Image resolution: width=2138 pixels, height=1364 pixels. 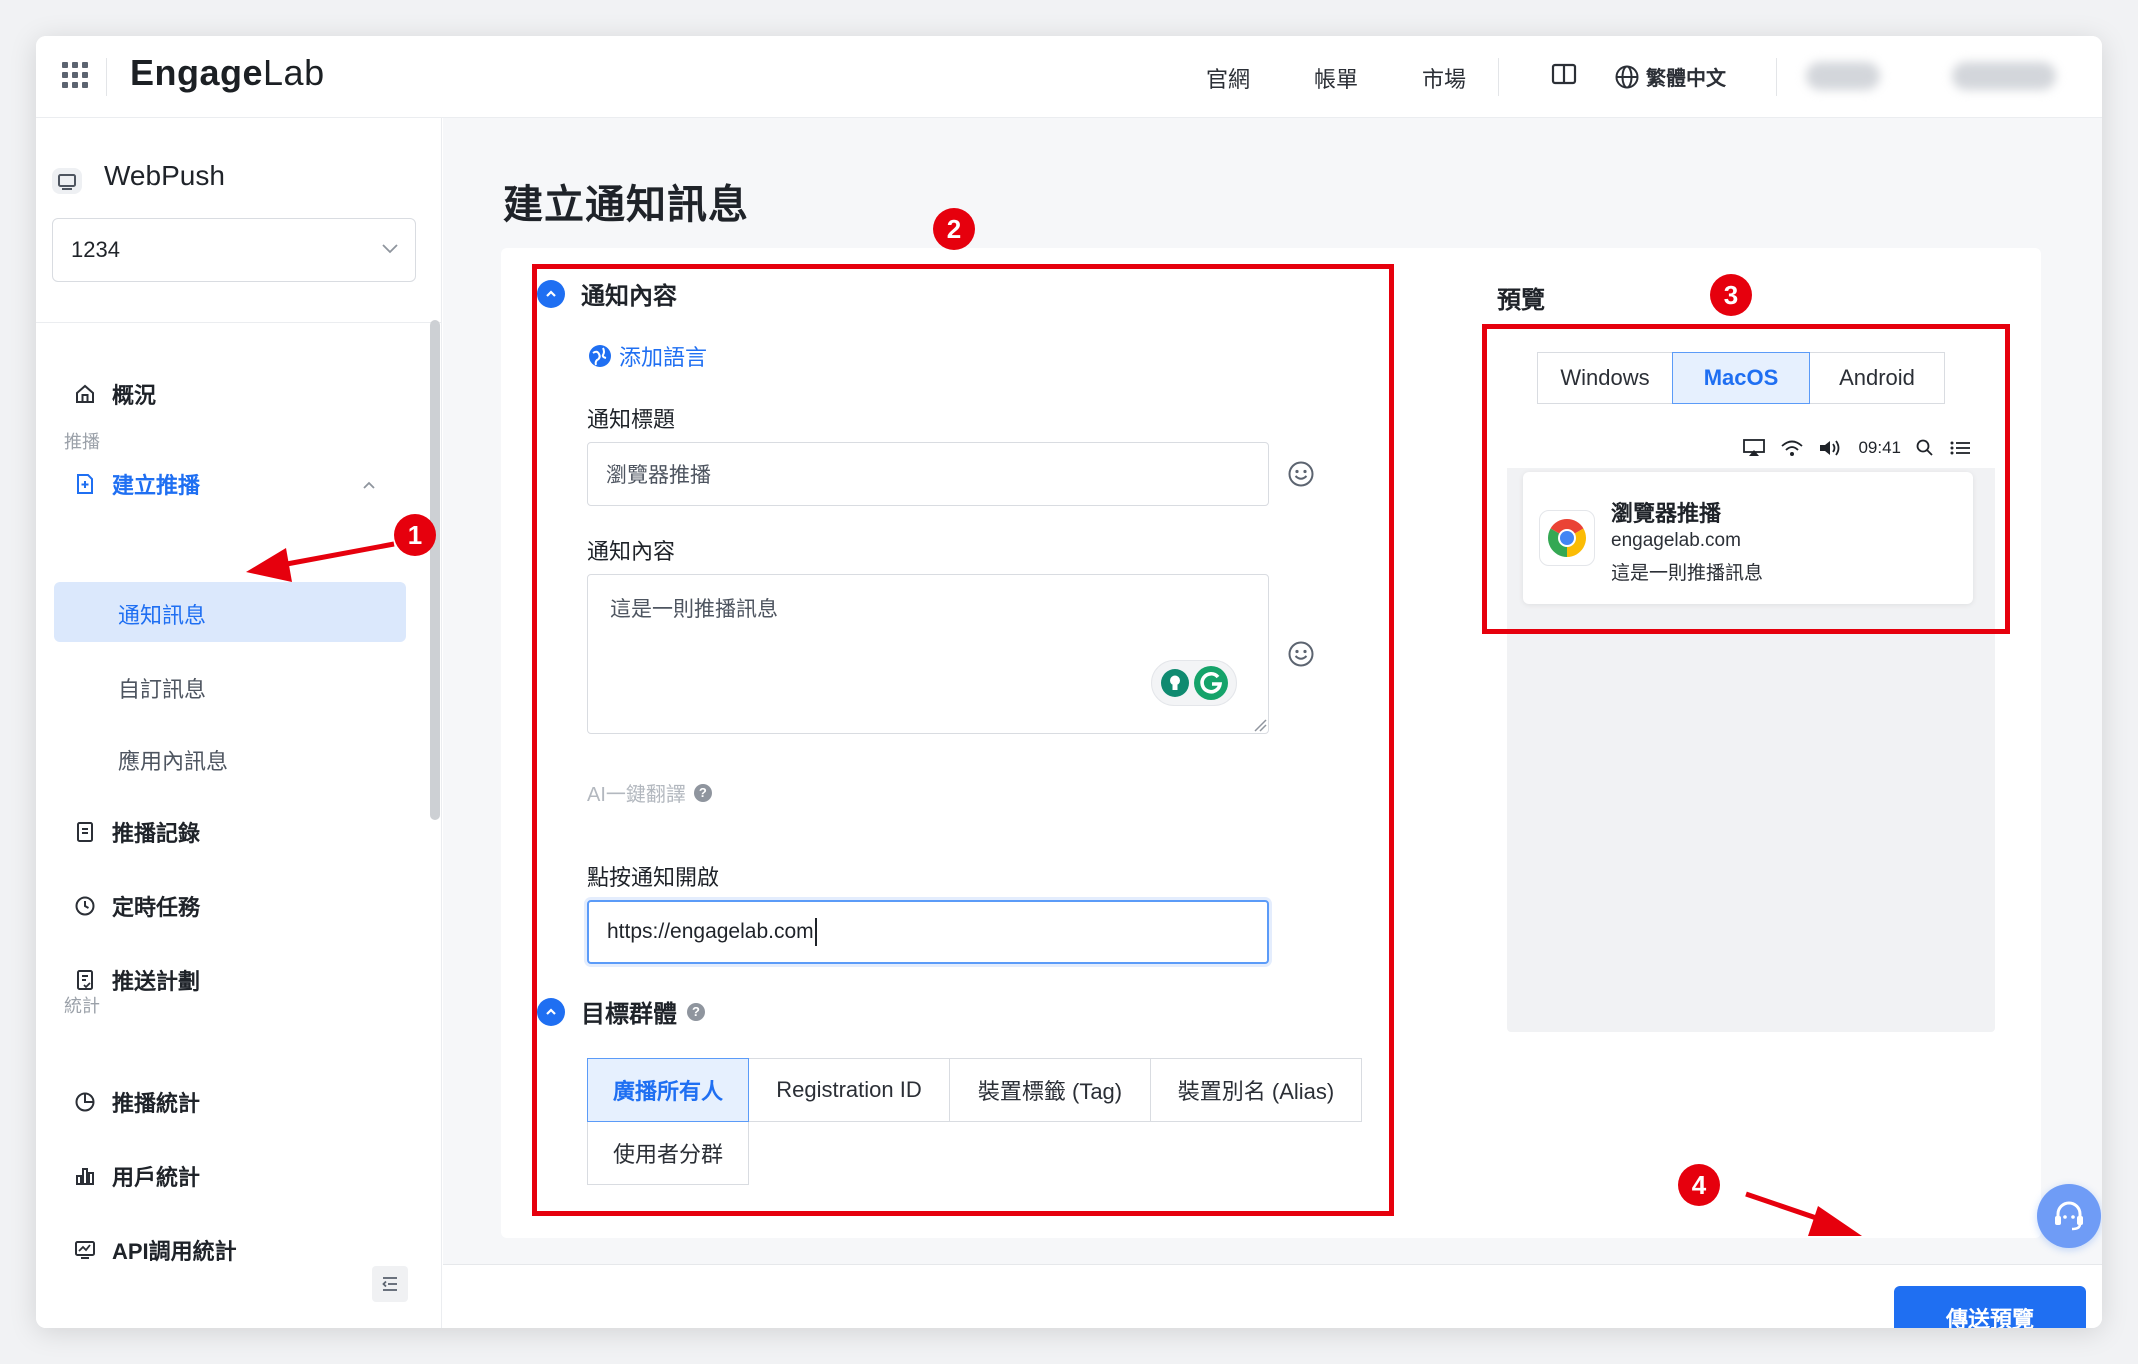 What do you see at coordinates (415, 535) in the screenshot?
I see `annotation-number-1: 1` at bounding box center [415, 535].